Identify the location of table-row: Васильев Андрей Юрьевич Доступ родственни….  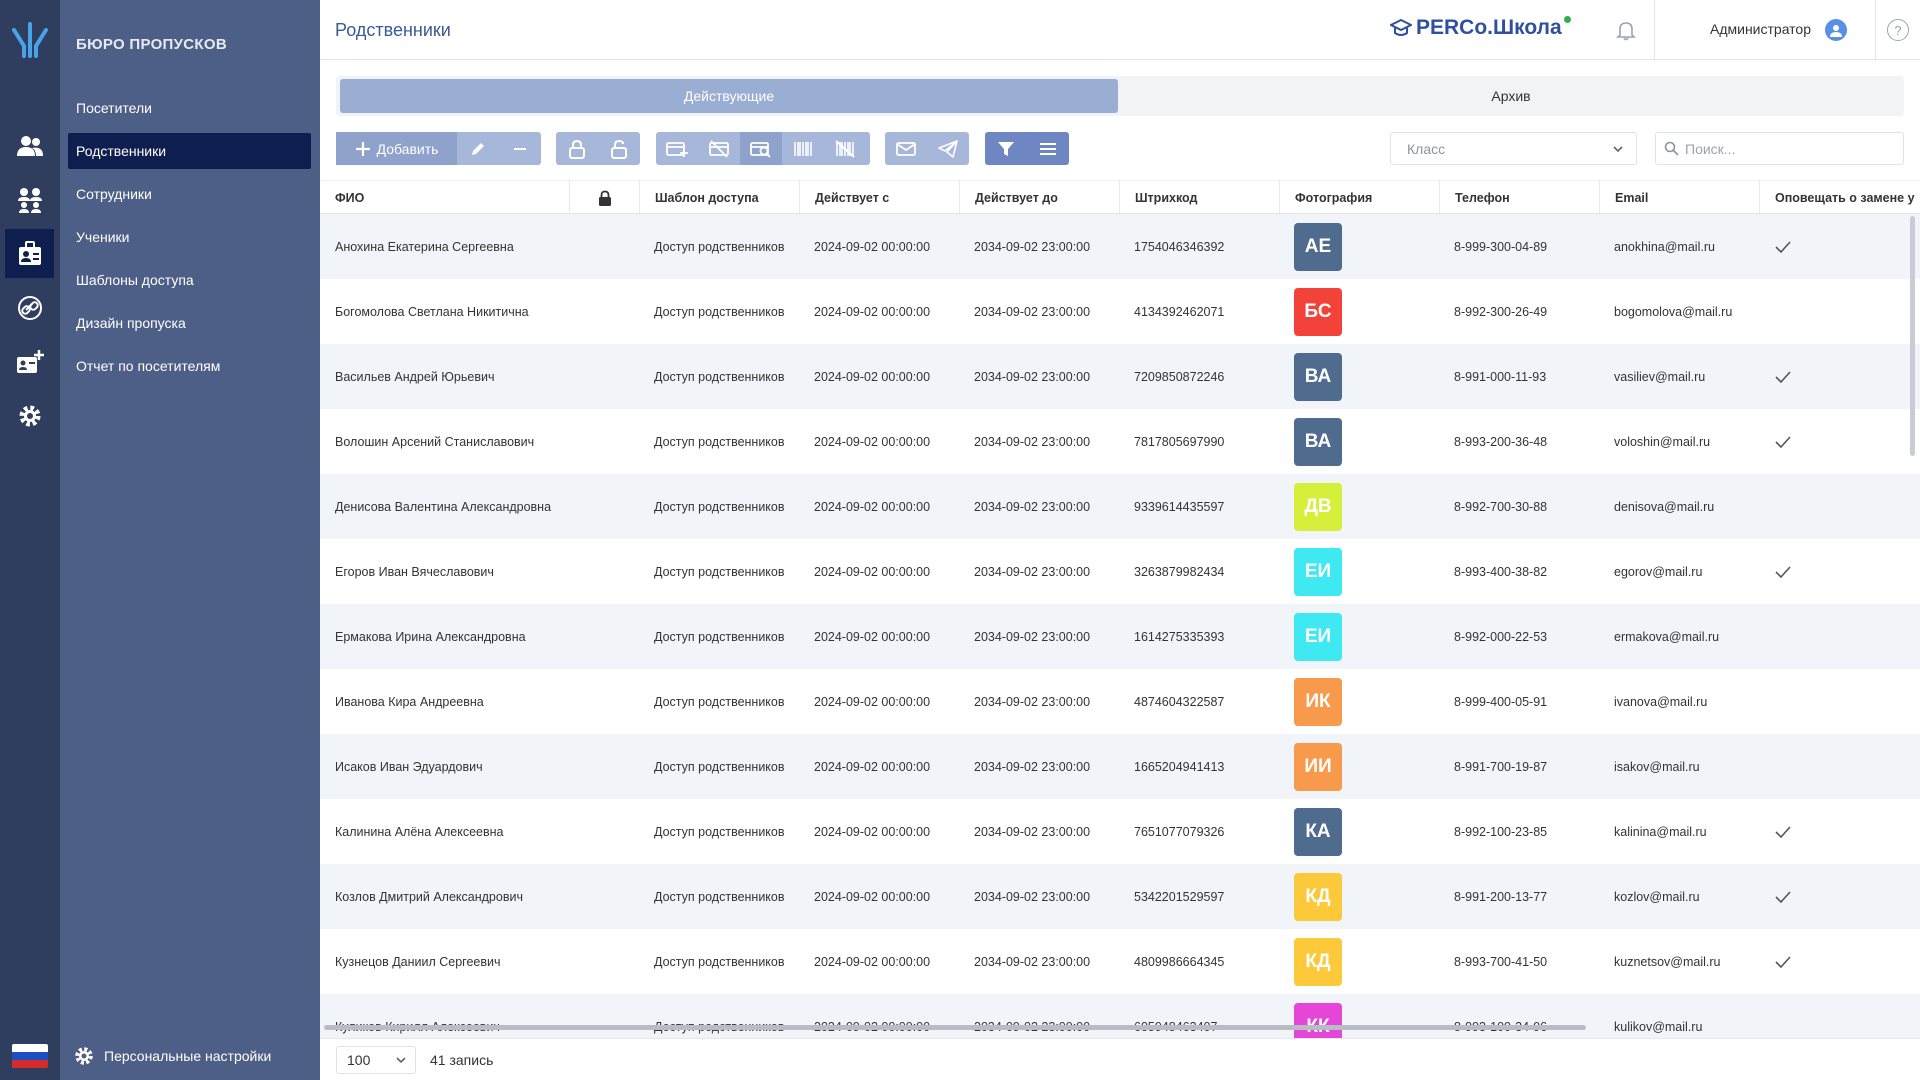
(1120, 376).